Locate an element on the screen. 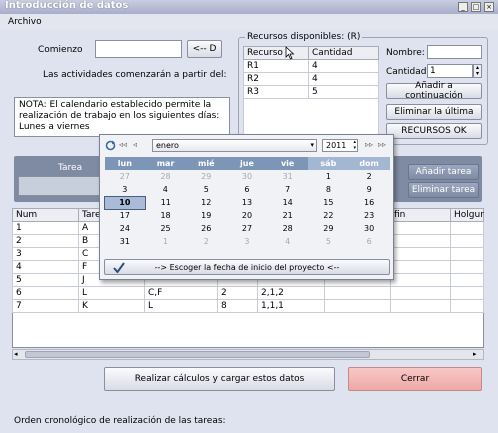 Image resolution: width=498 pixels, height=433 pixels. maximize-button: □ is located at coordinates (476, 7).